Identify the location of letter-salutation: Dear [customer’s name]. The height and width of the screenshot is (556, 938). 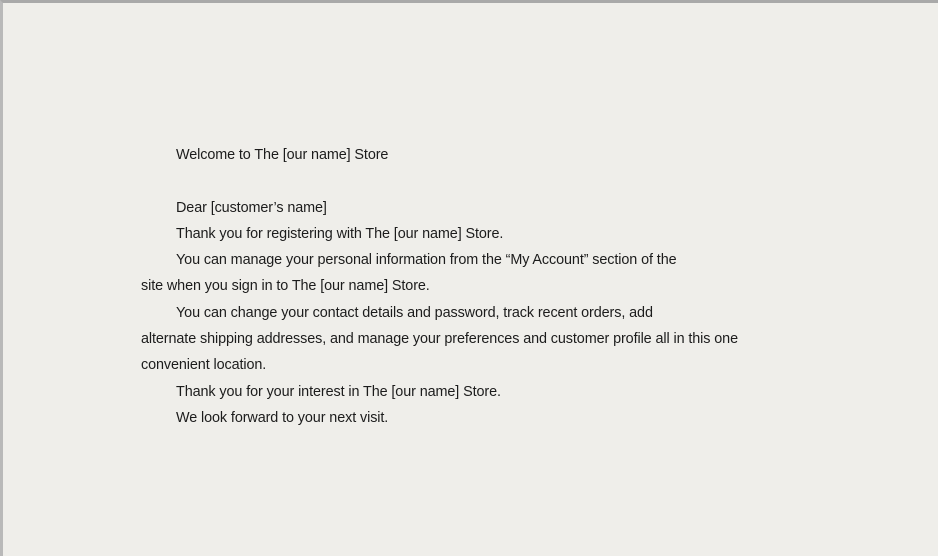
(251, 207).